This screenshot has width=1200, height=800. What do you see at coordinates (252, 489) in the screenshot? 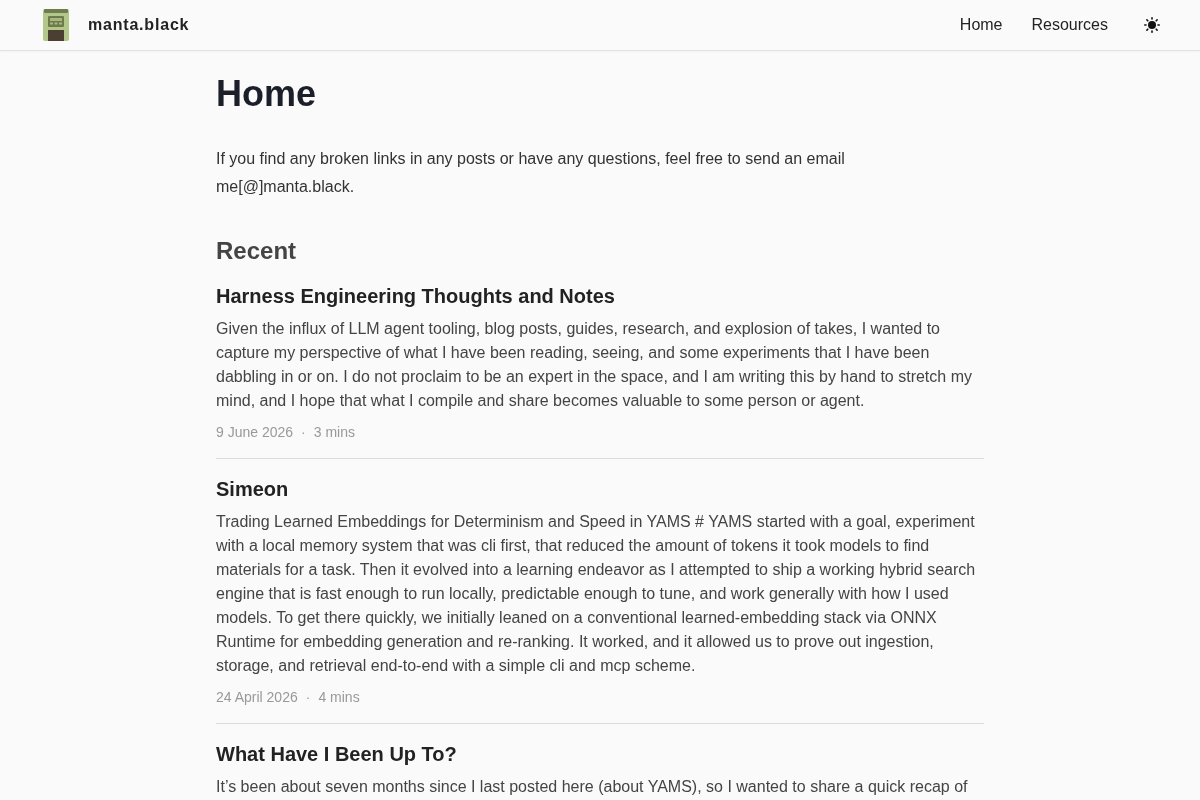
I see `post-title-link: Simeon` at bounding box center [252, 489].